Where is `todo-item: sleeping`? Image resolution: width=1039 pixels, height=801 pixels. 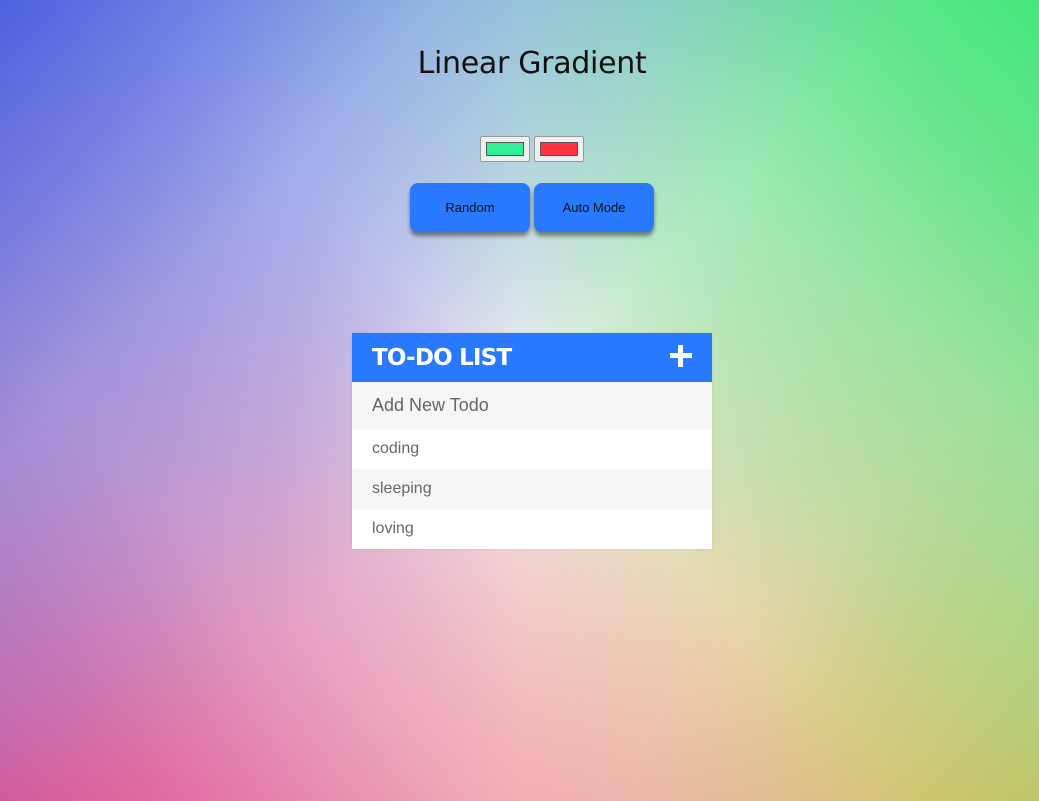 todo-item: sleeping is located at coordinates (532, 489).